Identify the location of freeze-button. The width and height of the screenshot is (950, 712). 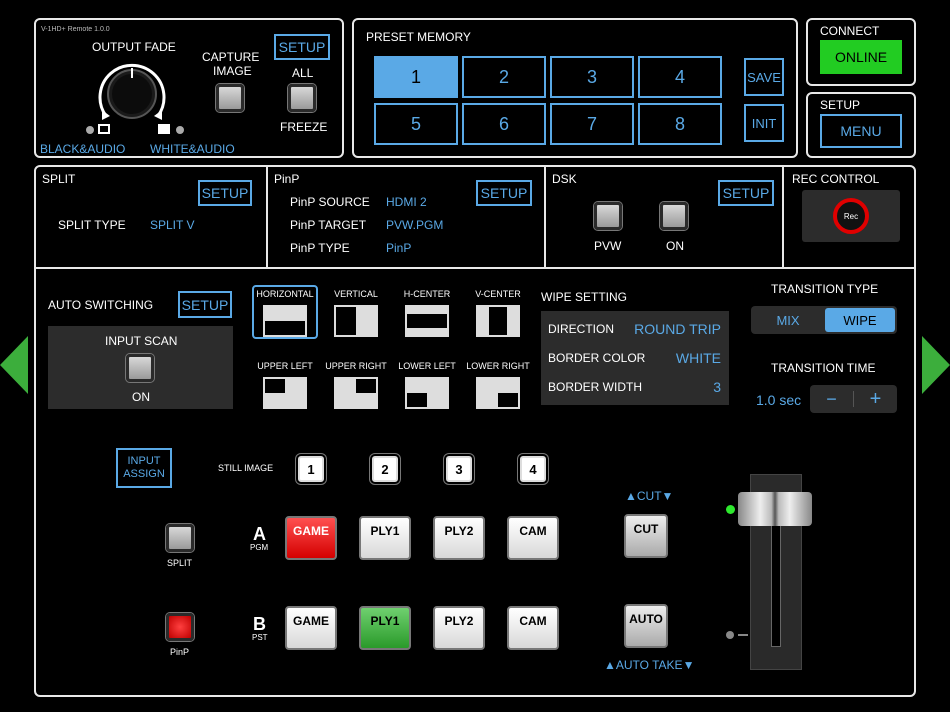
(302, 98).